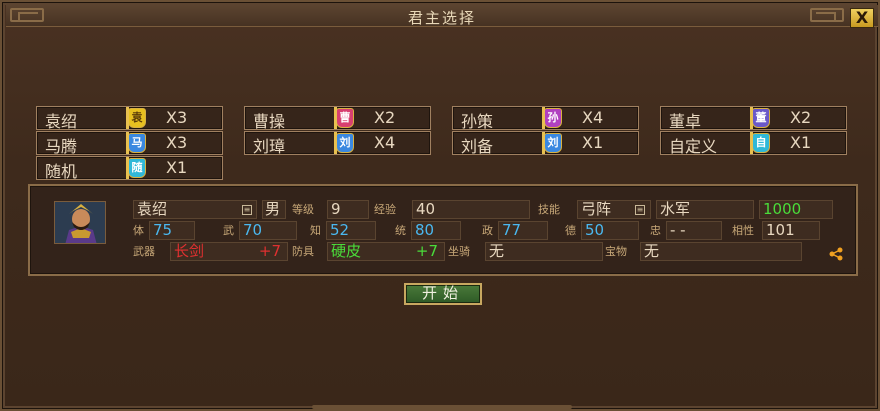 This screenshot has width=880, height=411. Describe the element at coordinates (442, 407) in the screenshot. I see `bottom-scrollbar` at that location.